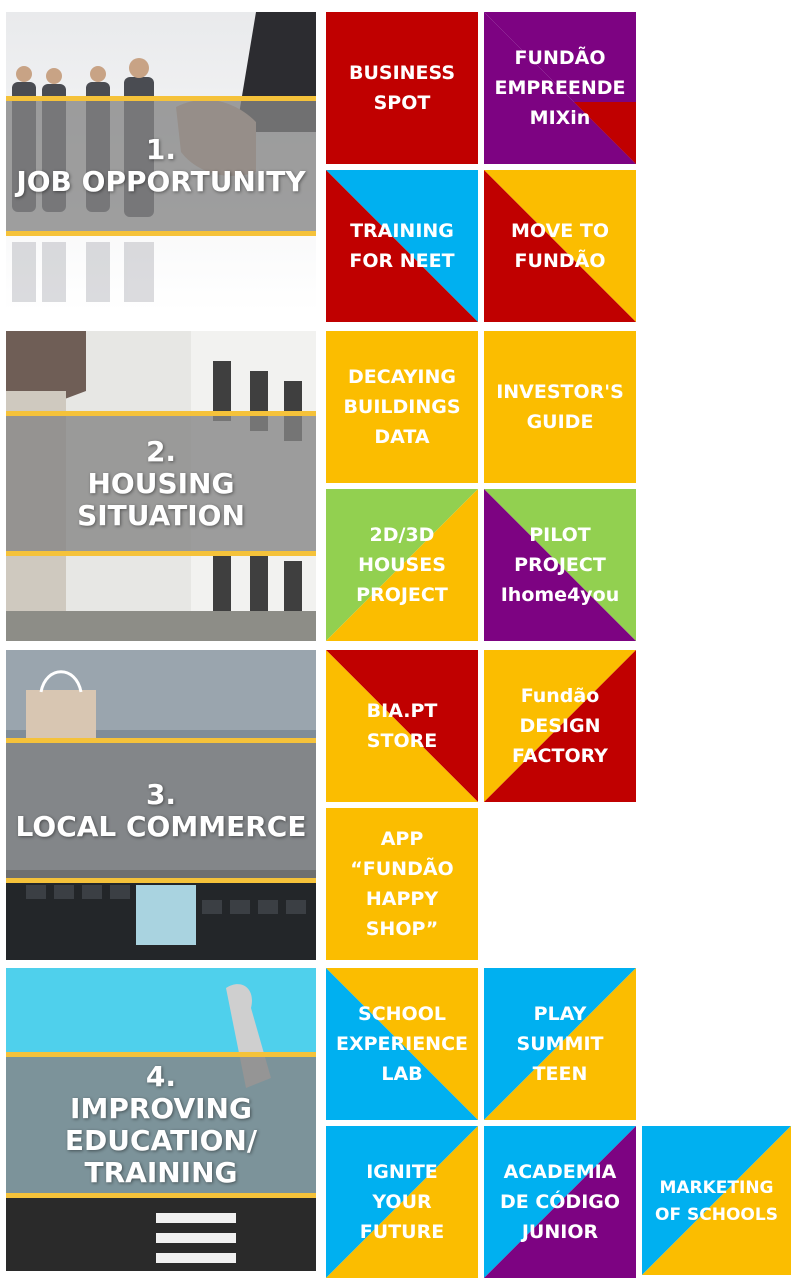  I want to click on category-title: 3. LOCAL COMMERCE, so click(161, 810).